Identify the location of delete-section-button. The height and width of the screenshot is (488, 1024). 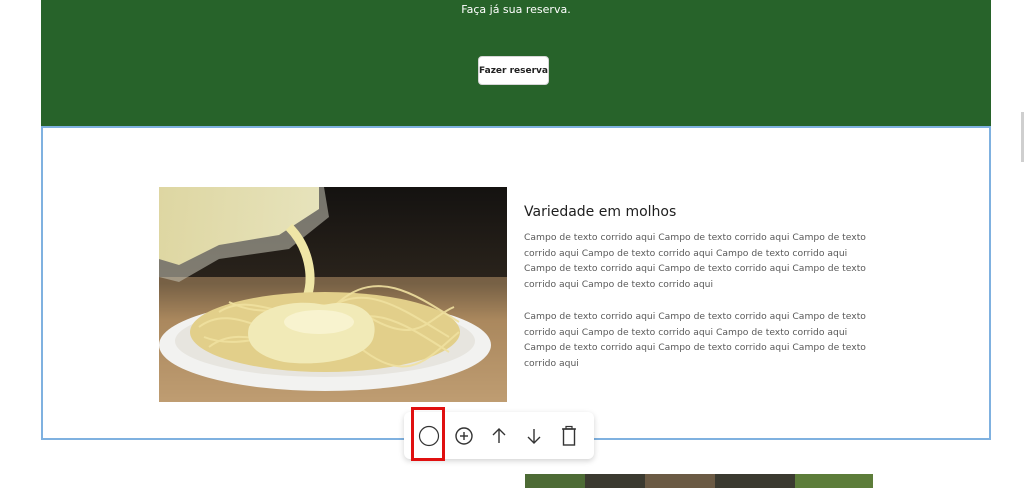
(568, 435).